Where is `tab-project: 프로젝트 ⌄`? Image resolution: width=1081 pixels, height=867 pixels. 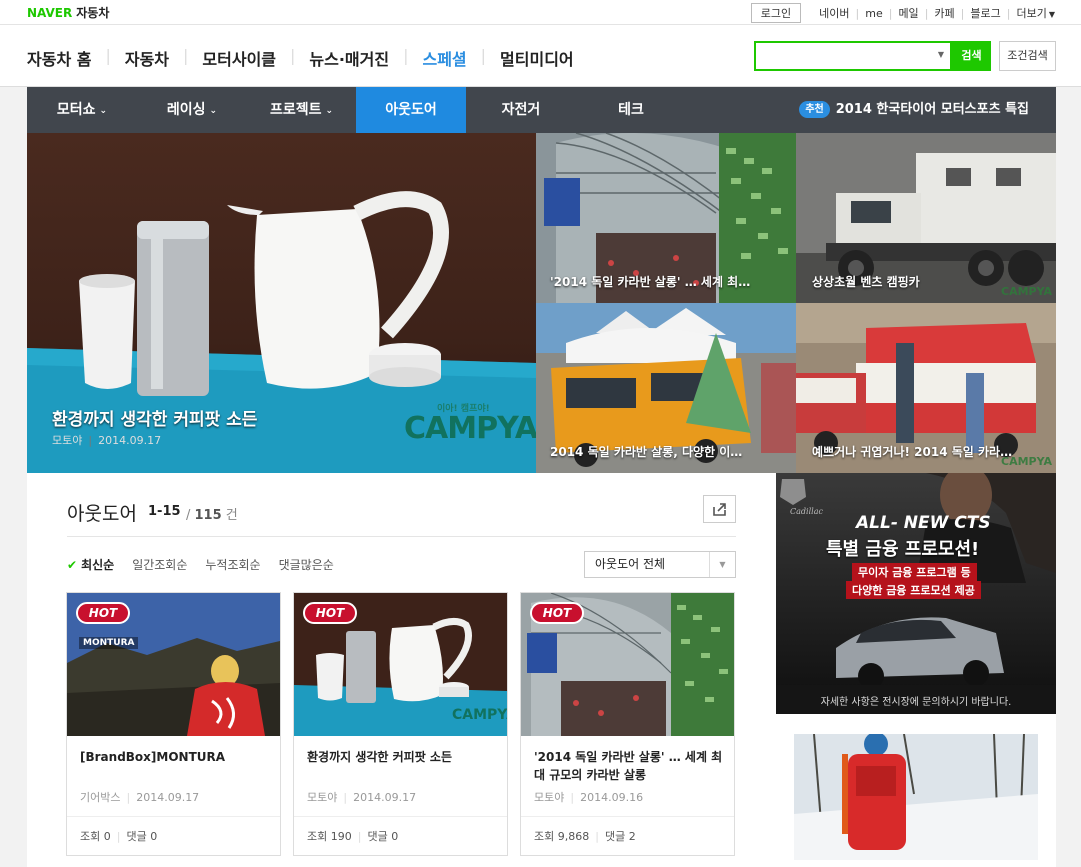 tab-project: 프로젝트 ⌄ is located at coordinates (301, 110).